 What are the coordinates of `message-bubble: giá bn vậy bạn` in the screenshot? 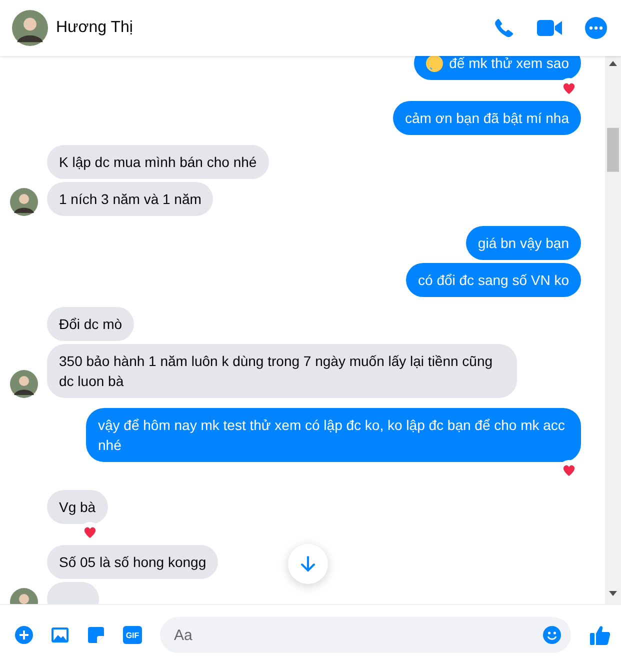 It's located at (523, 243).